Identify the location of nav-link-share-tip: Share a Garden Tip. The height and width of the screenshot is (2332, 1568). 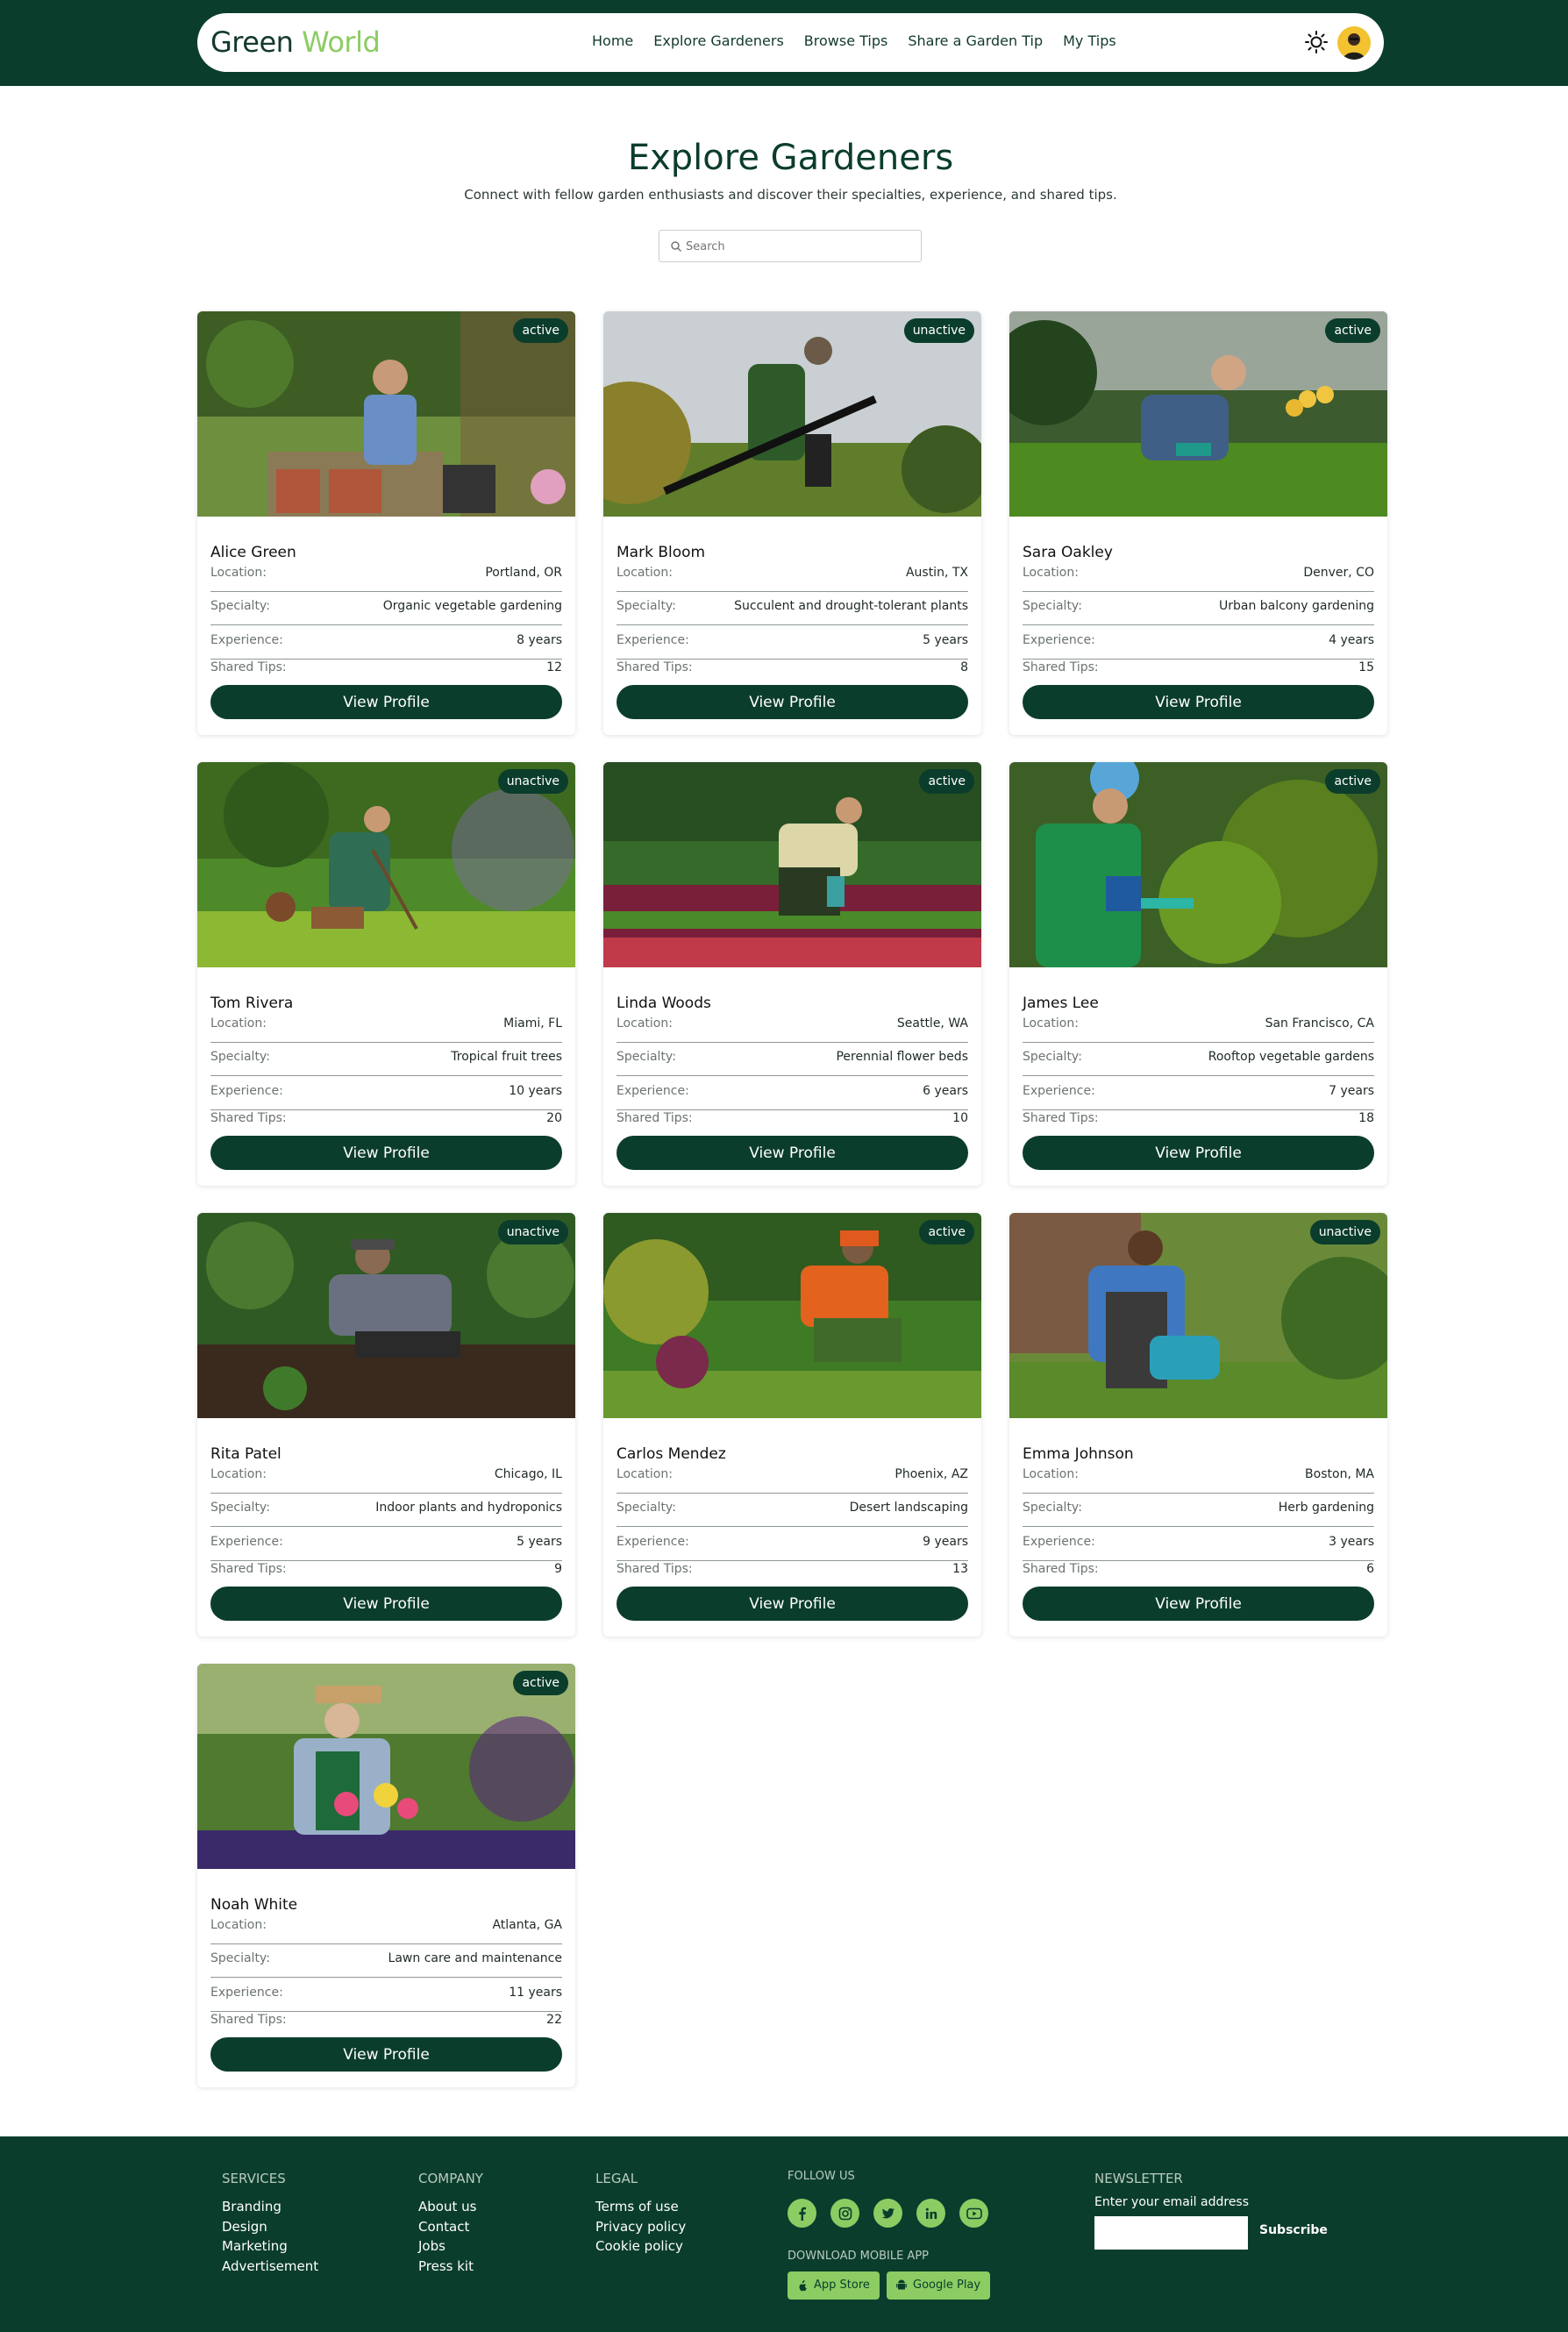
(976, 41).